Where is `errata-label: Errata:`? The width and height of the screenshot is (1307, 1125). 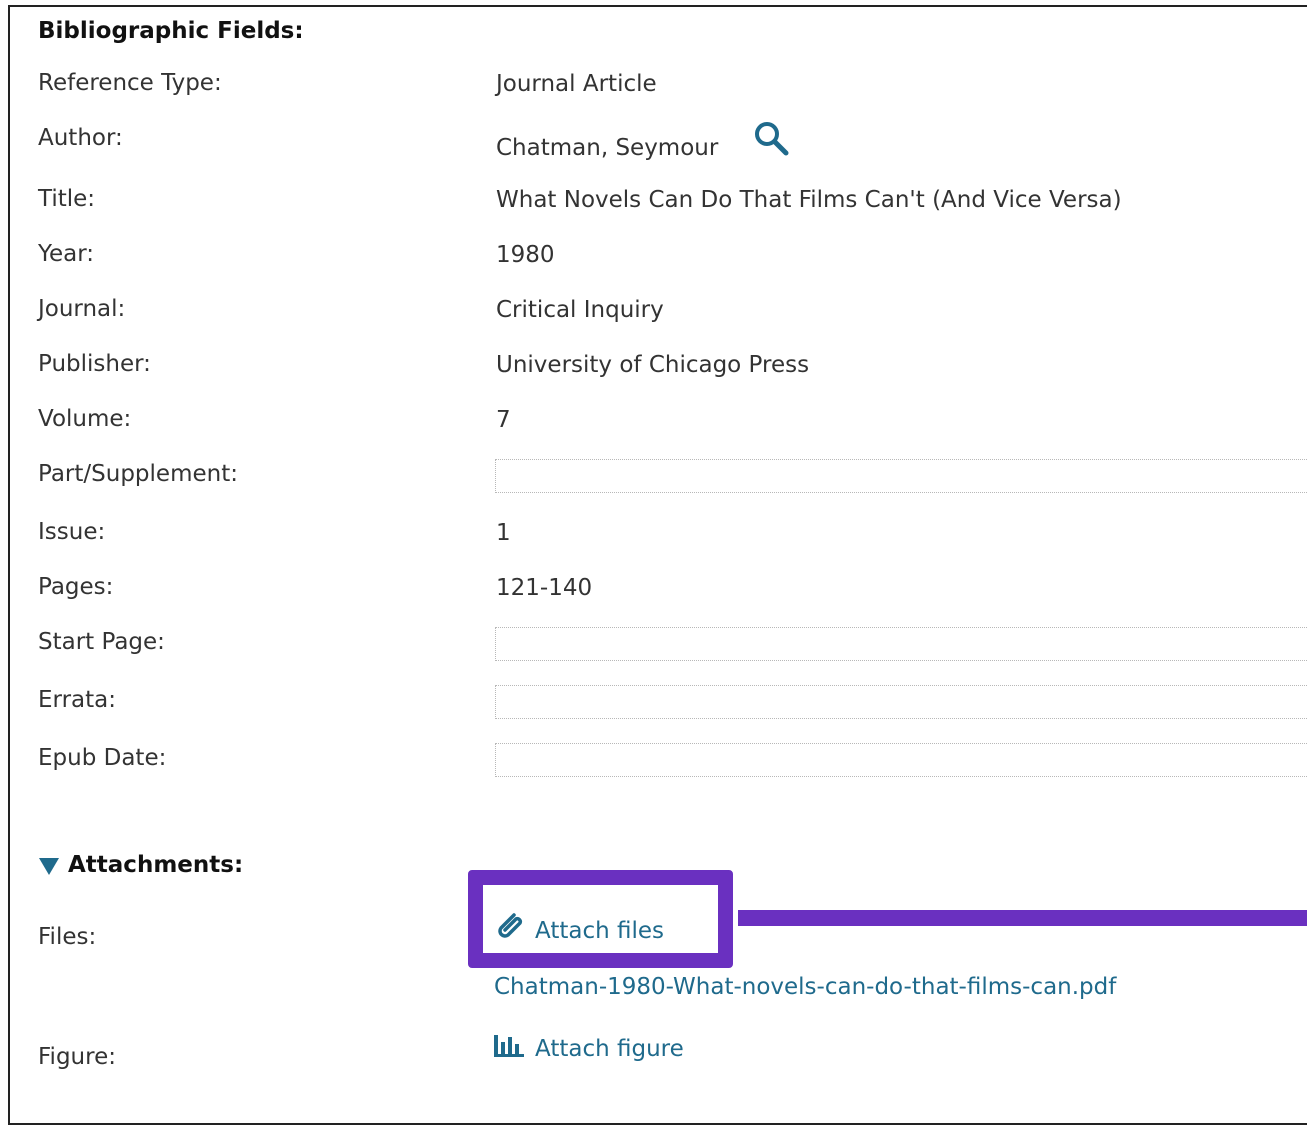
errata-label: Errata: is located at coordinates (77, 700).